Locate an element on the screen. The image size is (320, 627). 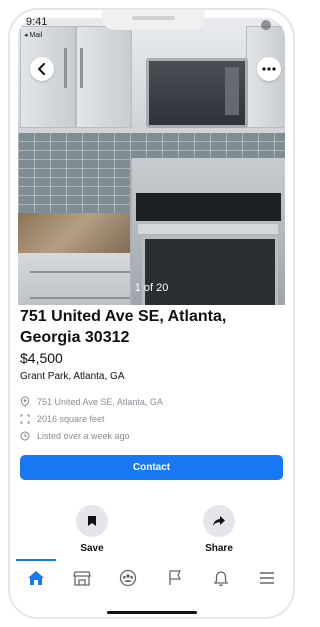
share-icon-circle is located at coordinates (219, 521).